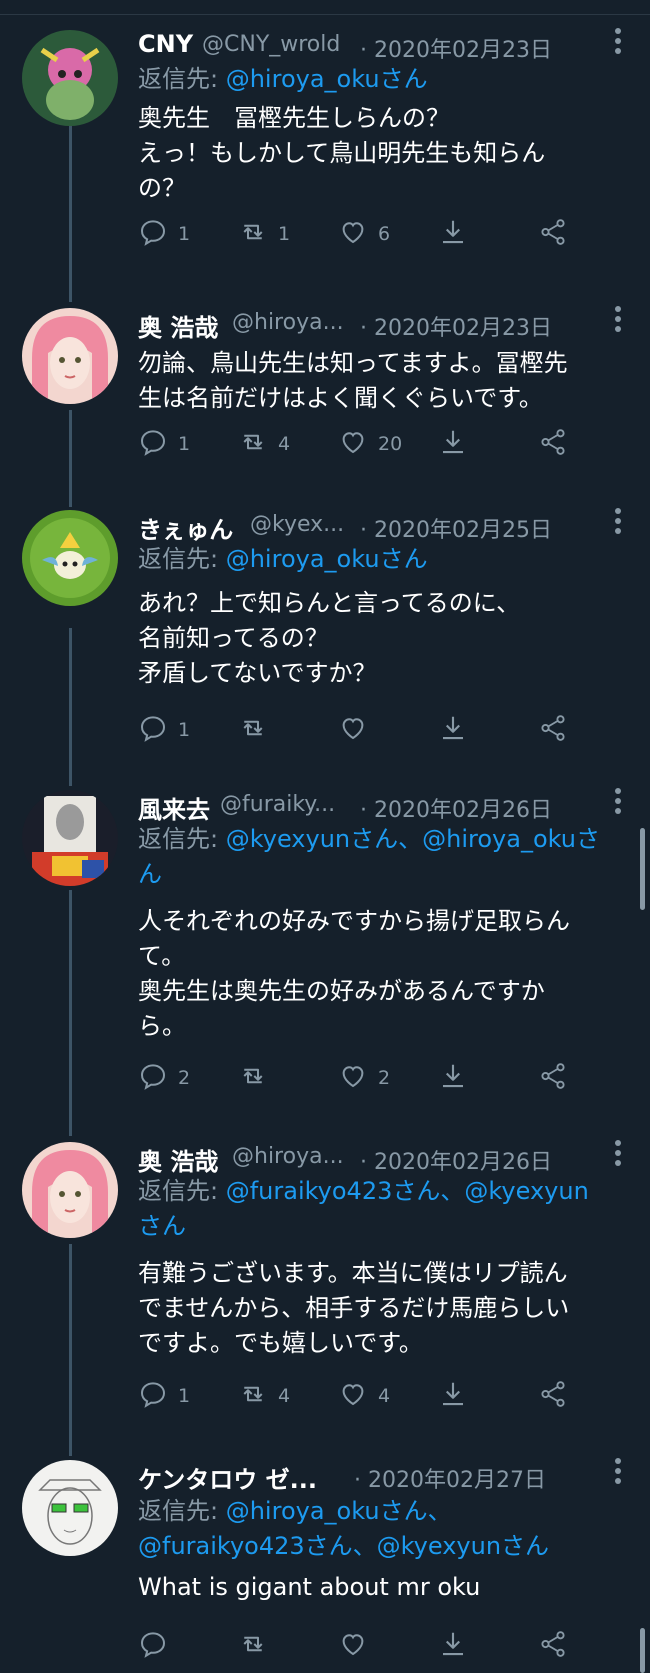 The width and height of the screenshot is (650, 1673). Describe the element at coordinates (364, 1396) in the screenshot. I see `like-button: 4` at that location.